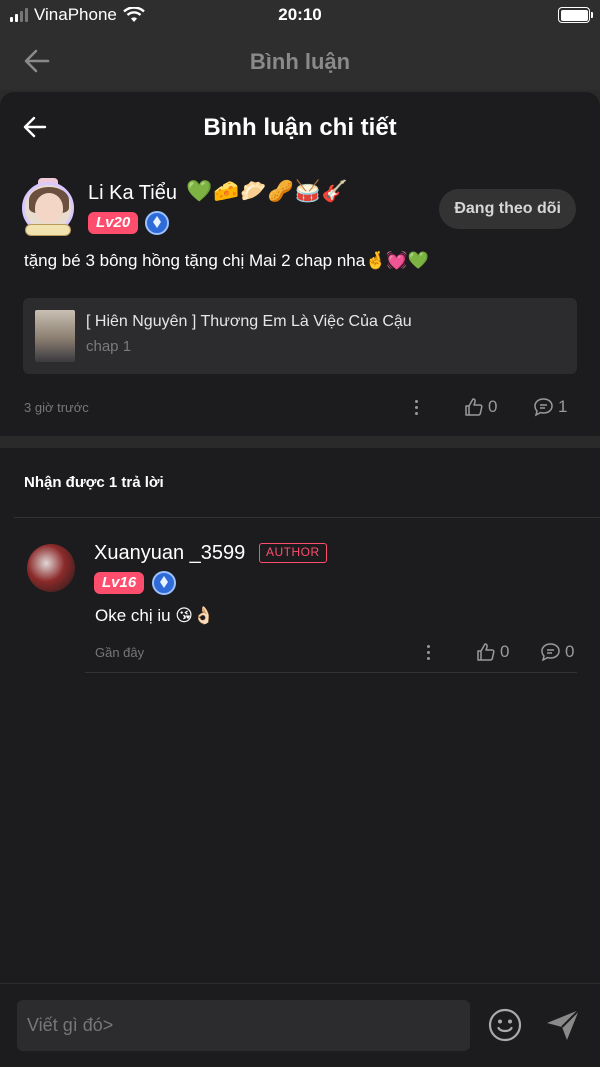  I want to click on follow-button: Đang theo dõi, so click(507, 209).